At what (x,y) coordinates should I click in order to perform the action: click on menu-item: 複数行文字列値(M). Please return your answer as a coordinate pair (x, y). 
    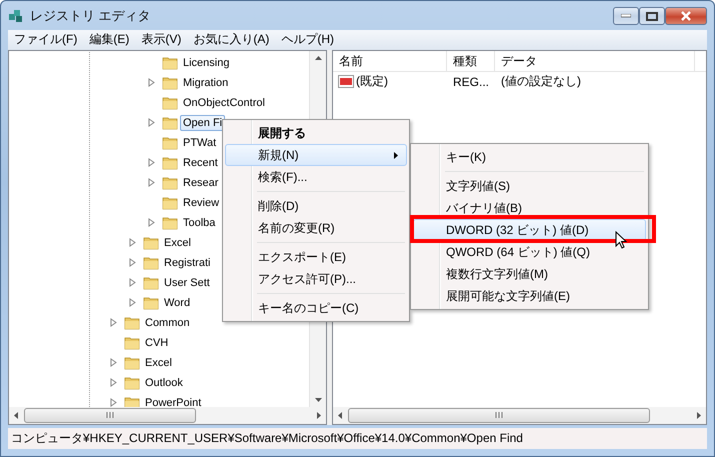
    Looking at the image, I should click on (529, 274).